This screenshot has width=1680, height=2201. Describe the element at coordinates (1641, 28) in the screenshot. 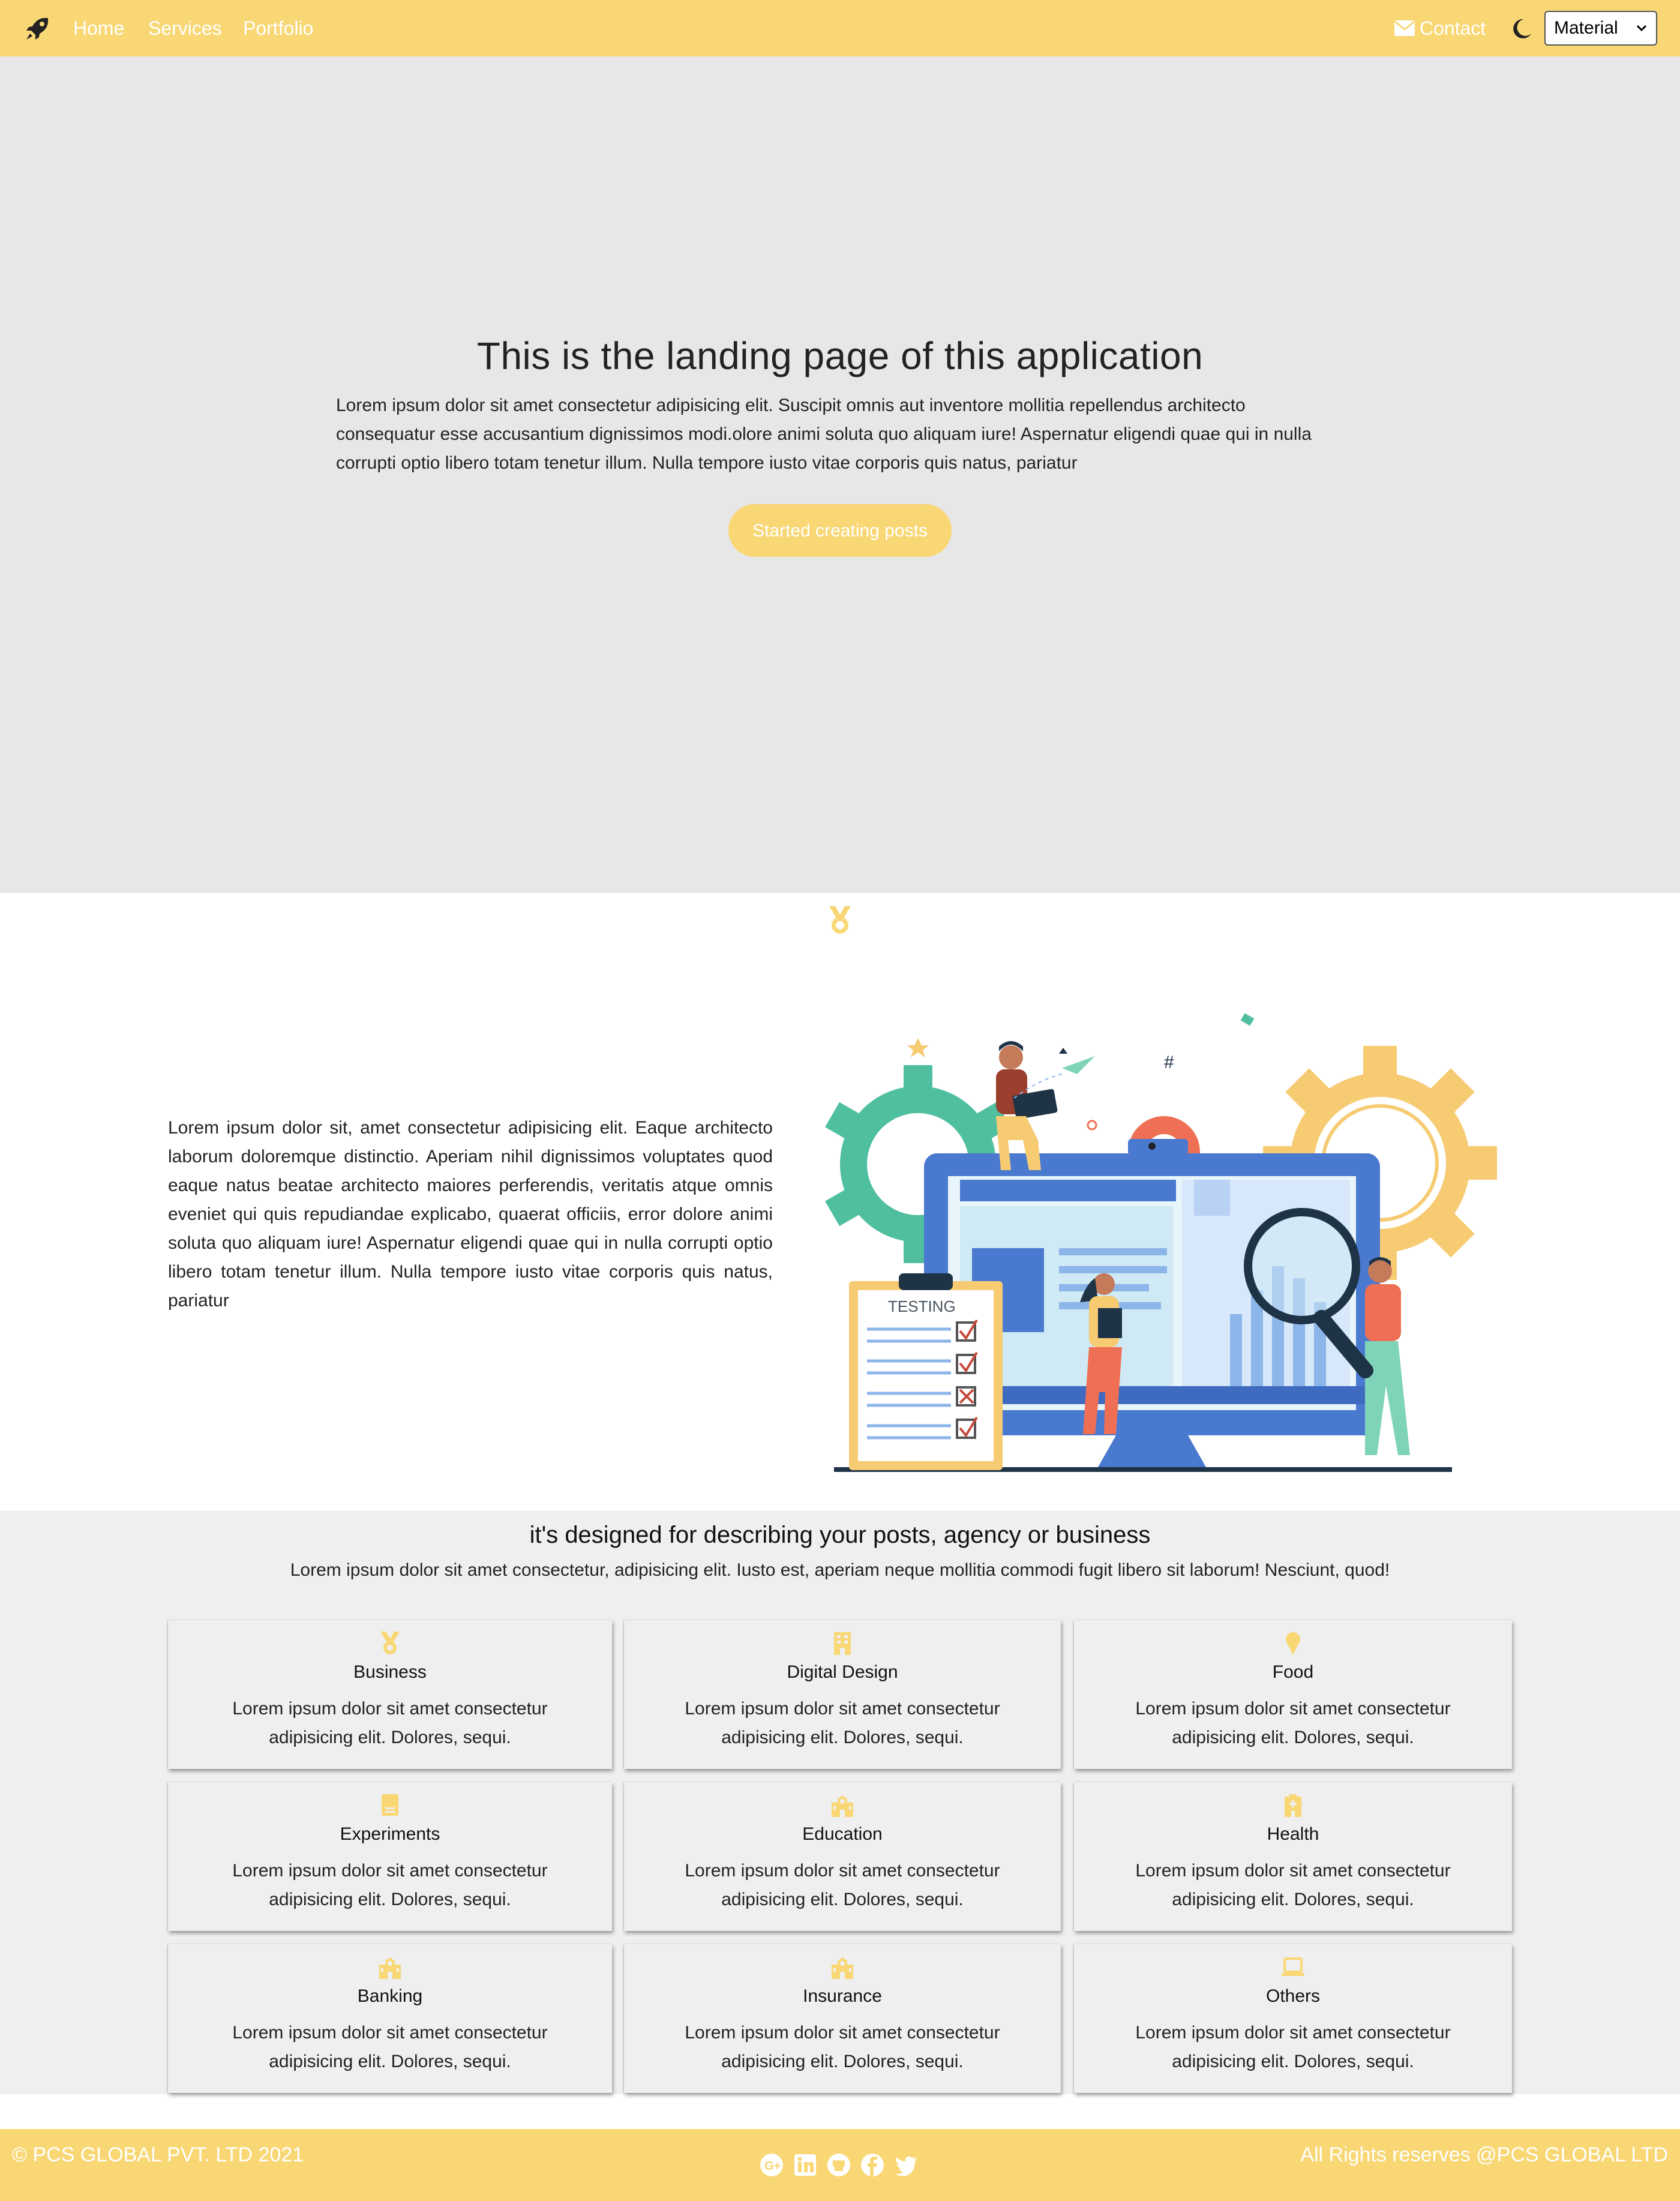

I see `chevron-down-icon` at that location.